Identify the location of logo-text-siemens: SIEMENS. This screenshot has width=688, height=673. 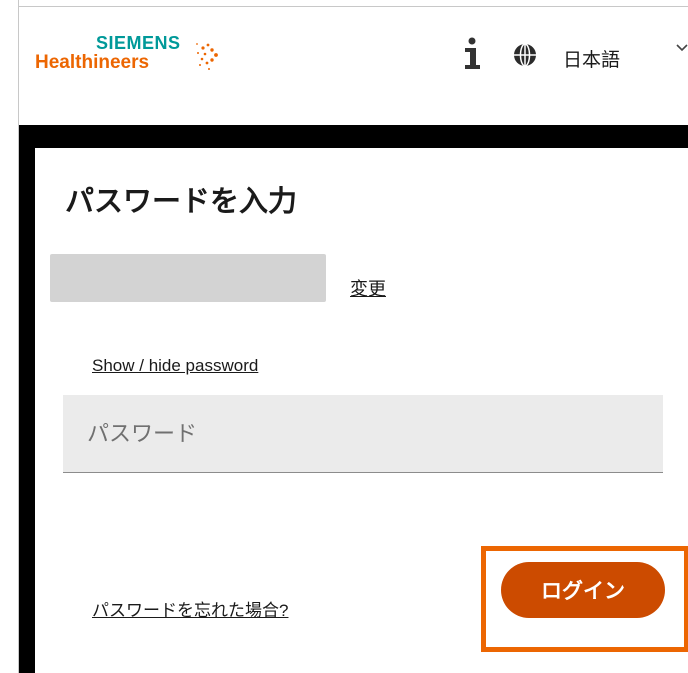
(138, 43).